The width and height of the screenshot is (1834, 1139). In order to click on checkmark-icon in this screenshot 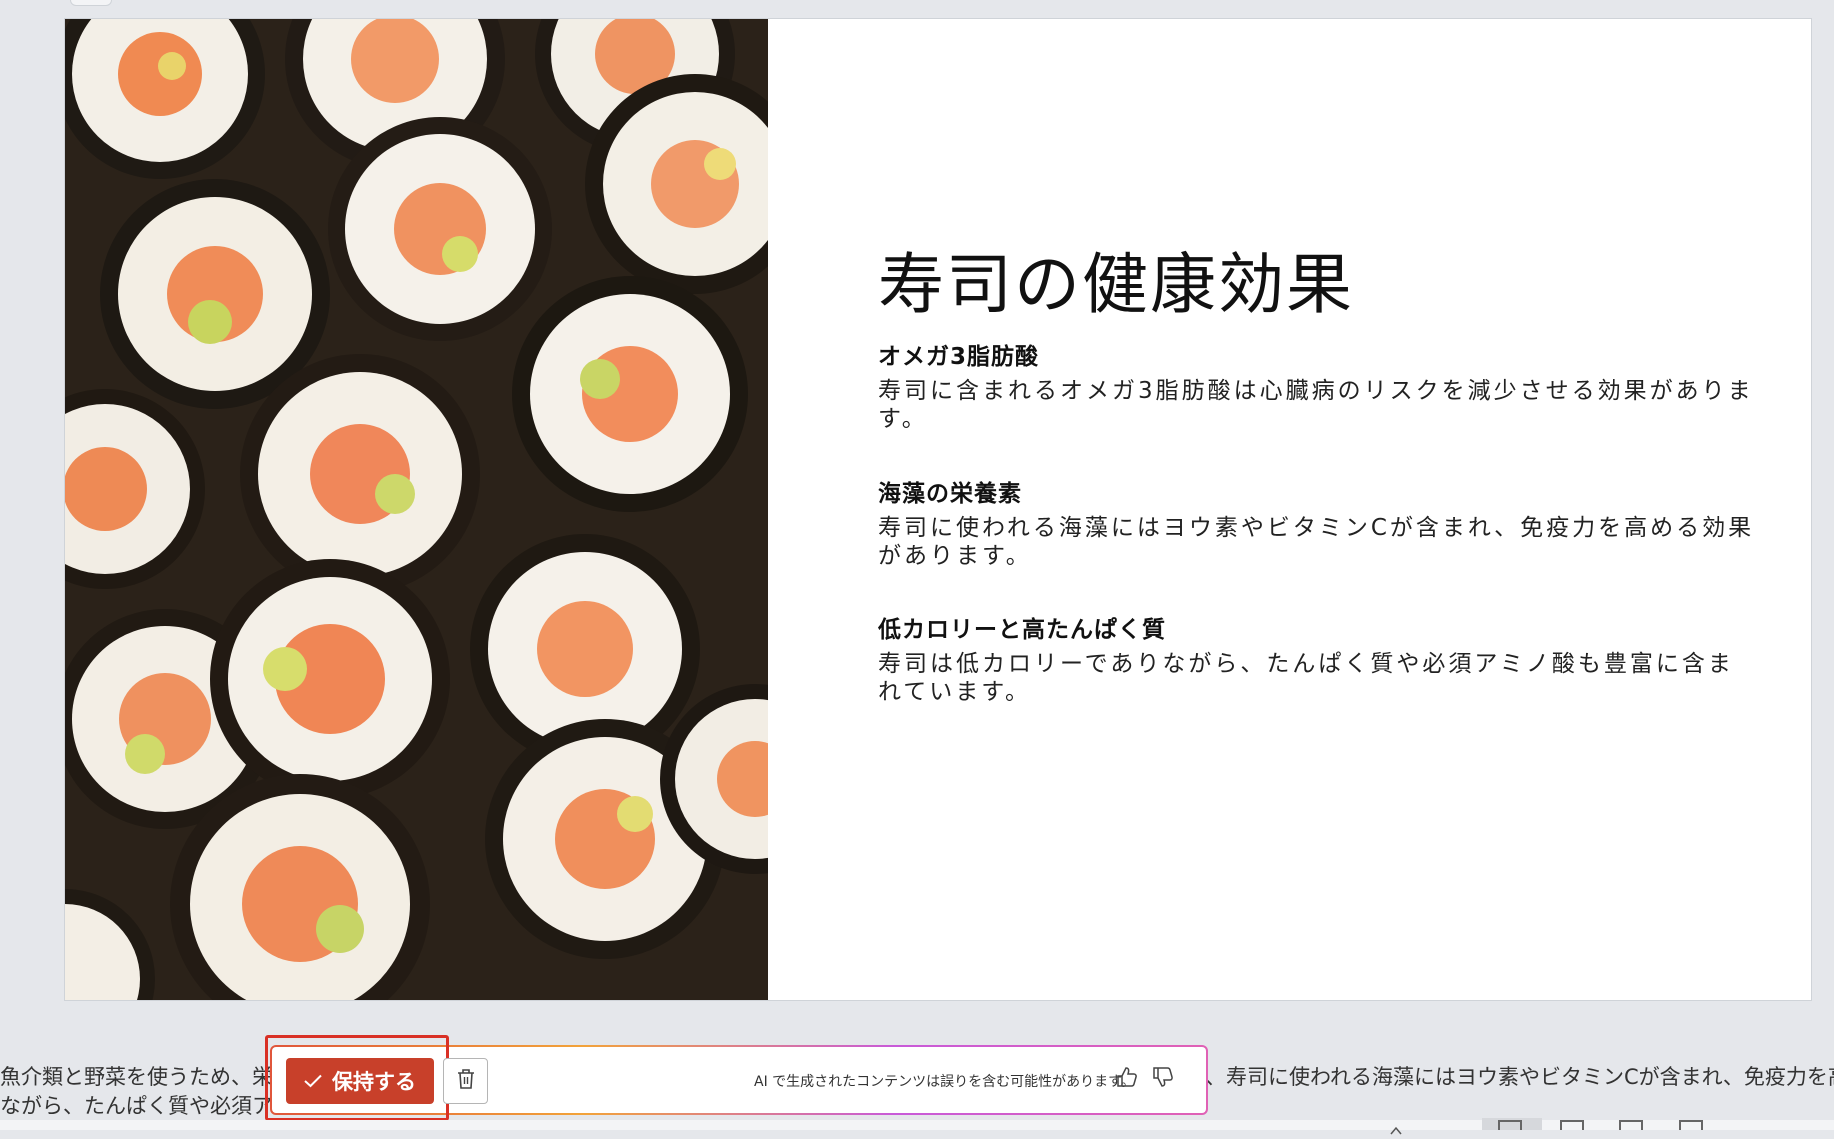, I will do `click(313, 1081)`.